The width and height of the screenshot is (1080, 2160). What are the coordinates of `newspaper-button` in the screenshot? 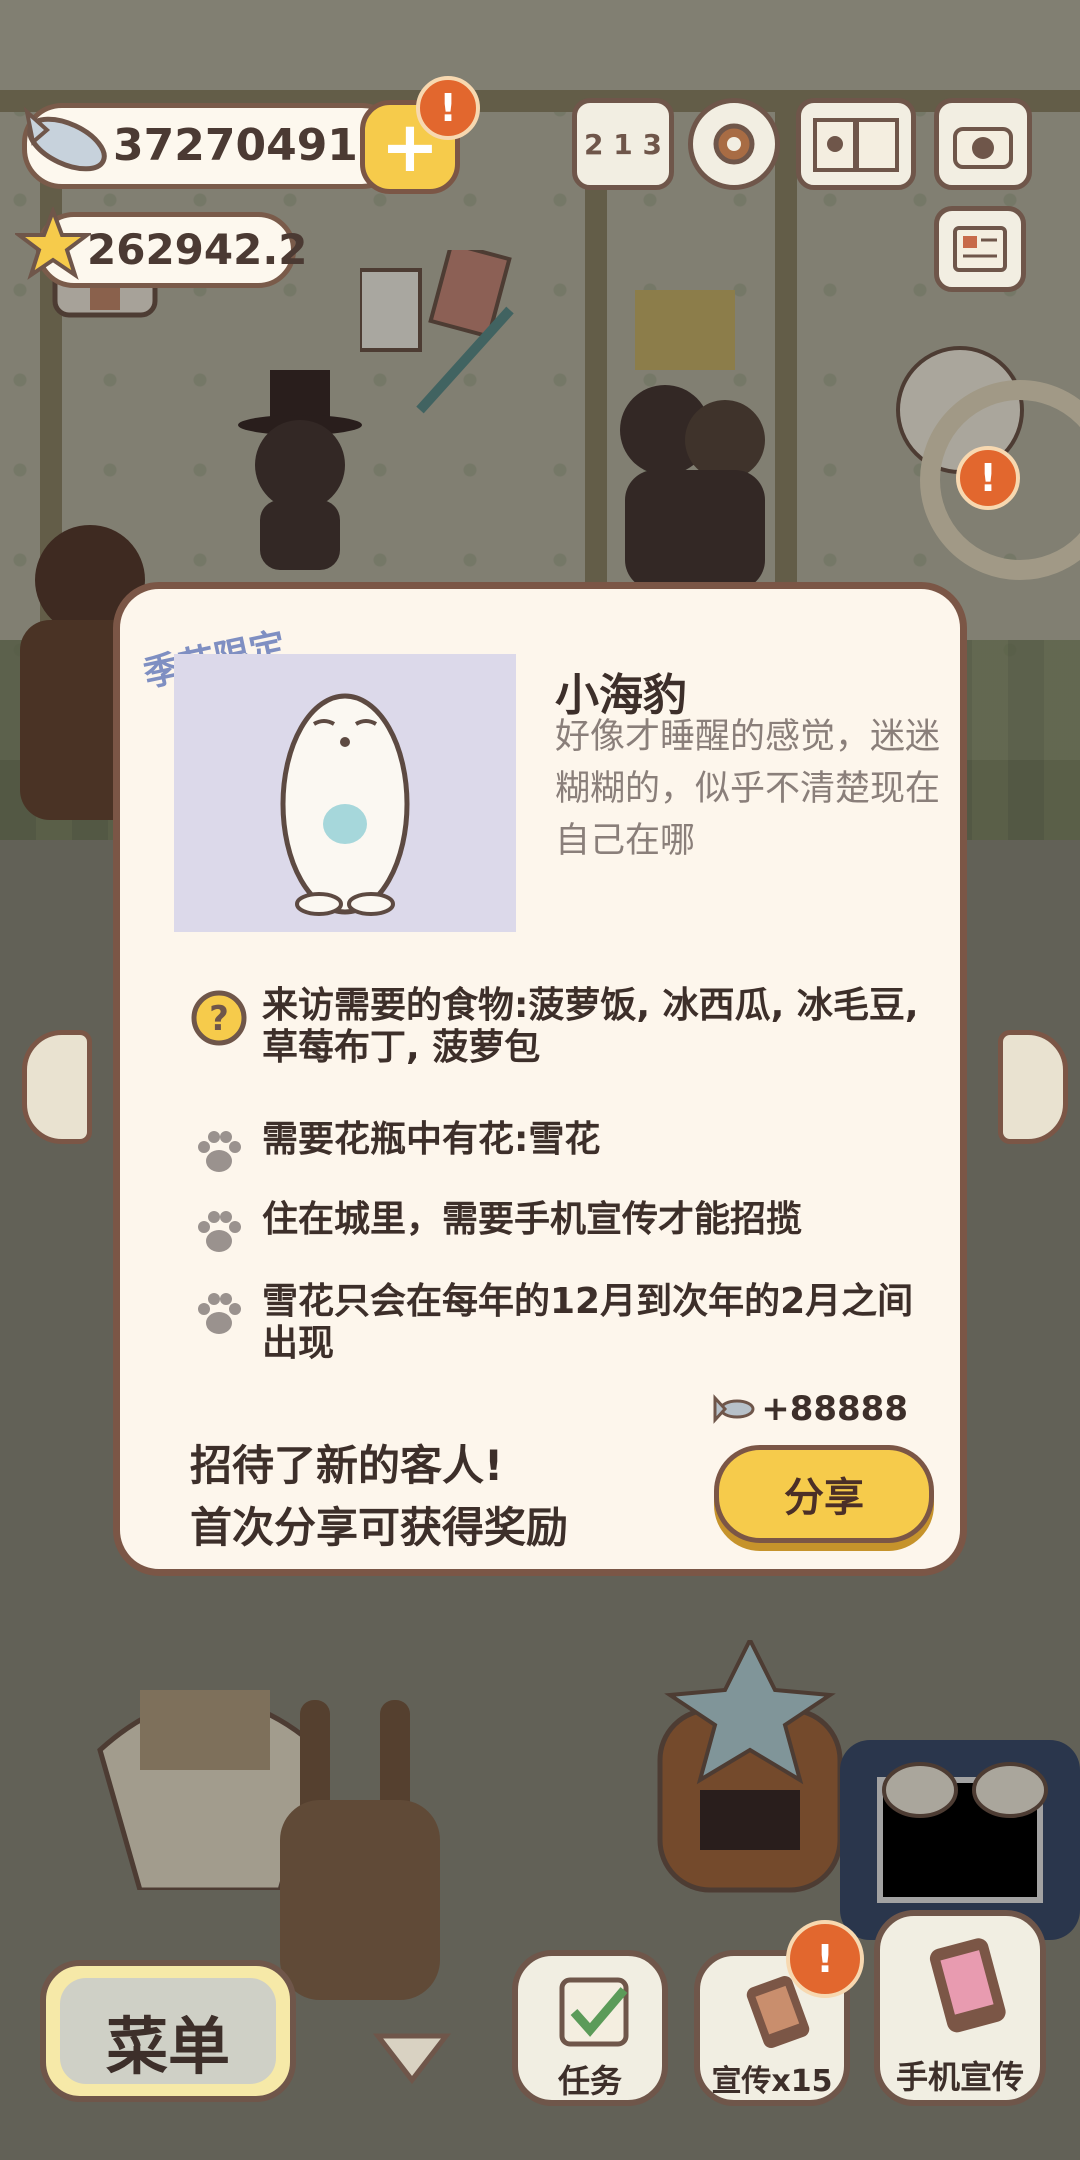 It's located at (980, 249).